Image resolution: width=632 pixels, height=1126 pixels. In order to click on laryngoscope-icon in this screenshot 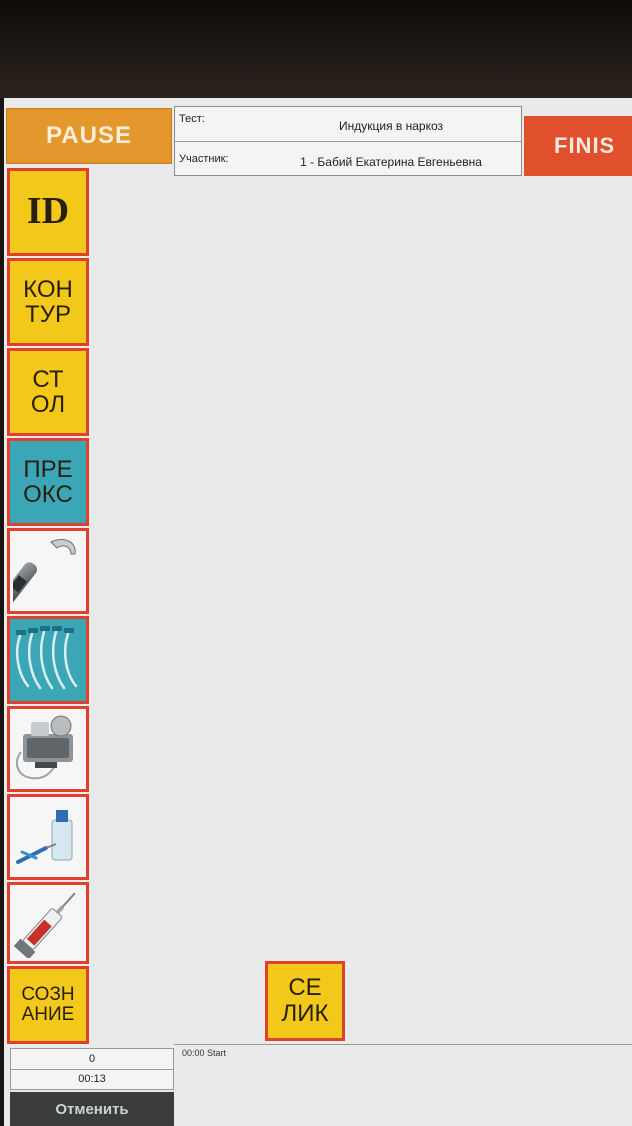, I will do `click(48, 571)`.